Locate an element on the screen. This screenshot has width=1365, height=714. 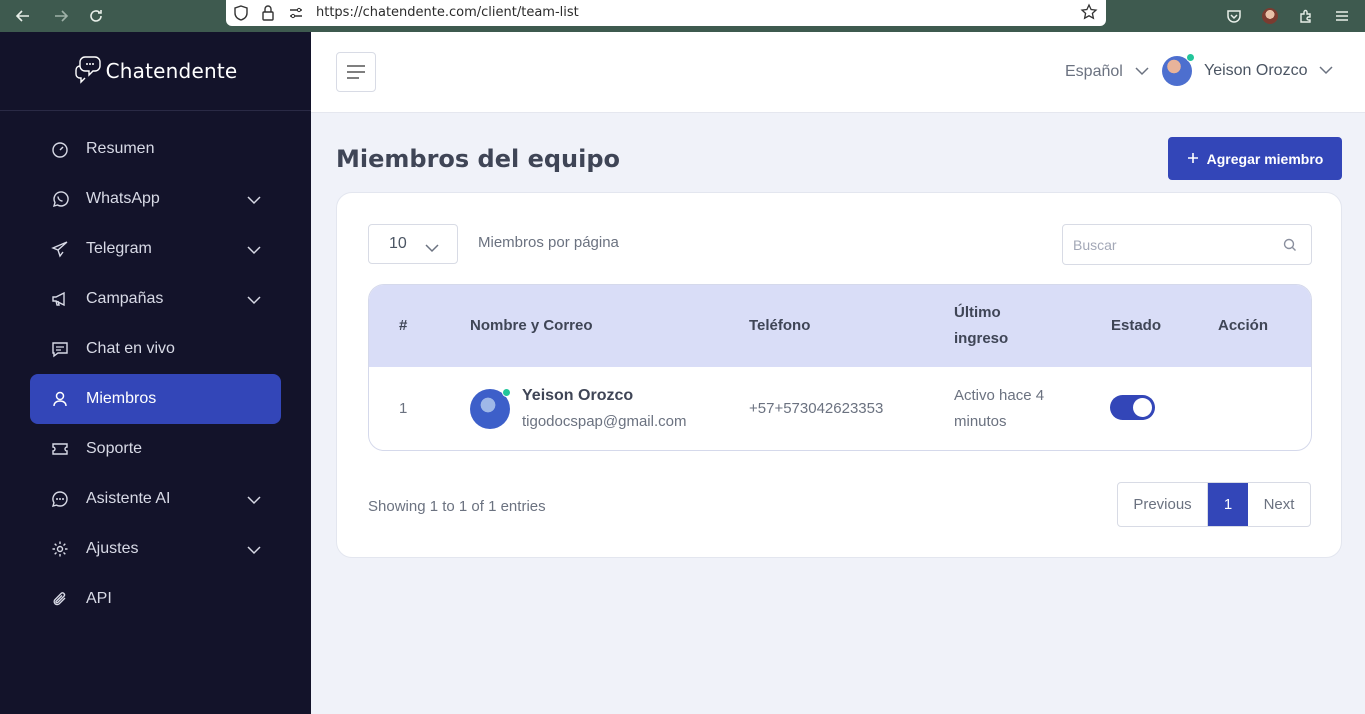
add-member-label: Agregar miembro is located at coordinates (1265, 158).